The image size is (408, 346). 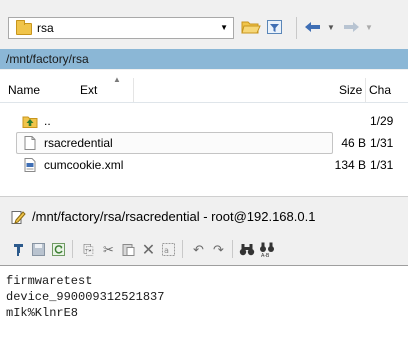 I want to click on undo-icon: ↶, so click(x=198, y=249).